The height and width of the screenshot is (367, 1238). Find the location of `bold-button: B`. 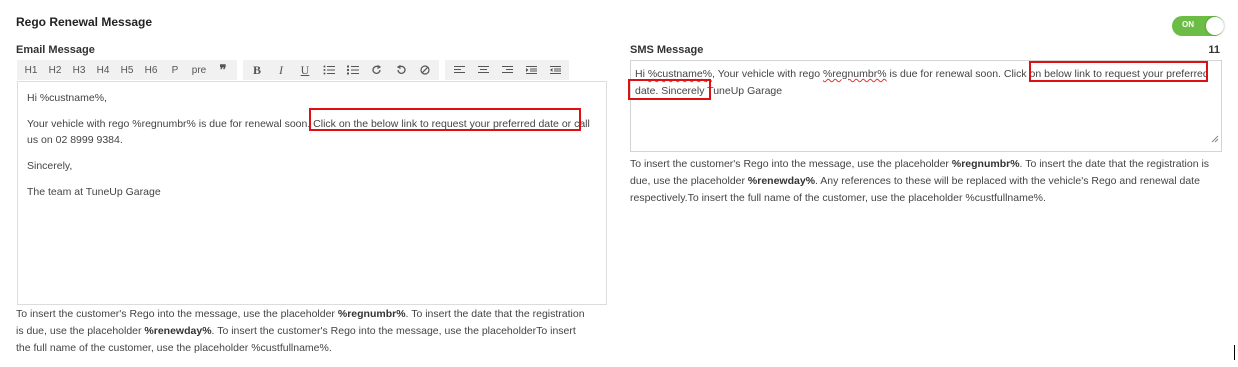

bold-button: B is located at coordinates (257, 70).